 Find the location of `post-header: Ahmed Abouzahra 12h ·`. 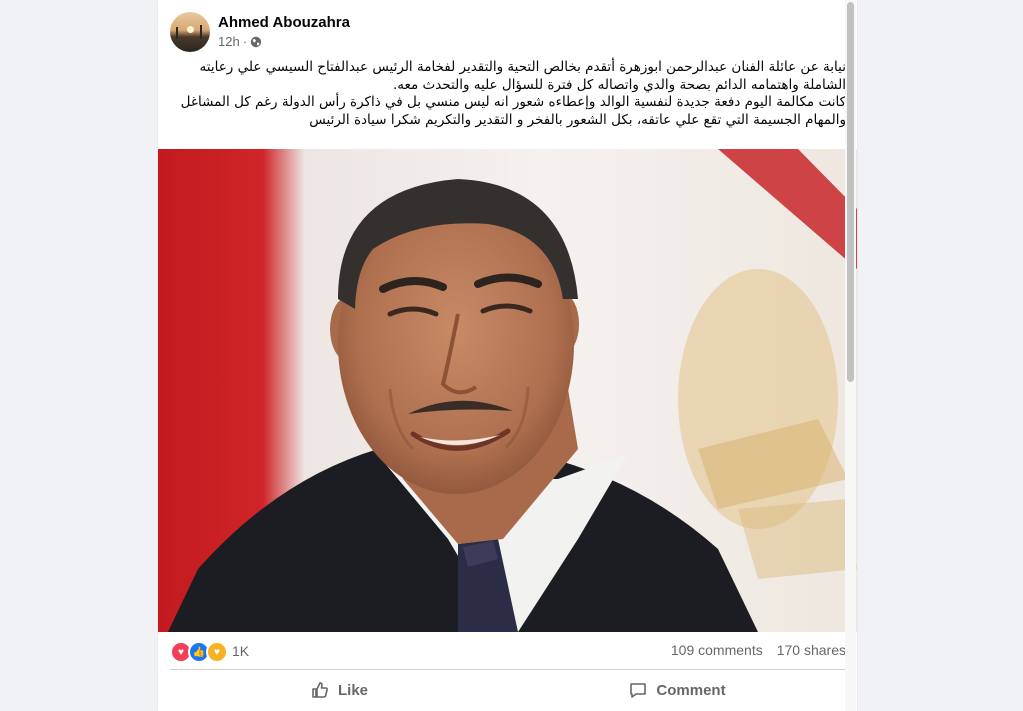

post-header: Ahmed Abouzahra 12h · is located at coordinates (500, 32).